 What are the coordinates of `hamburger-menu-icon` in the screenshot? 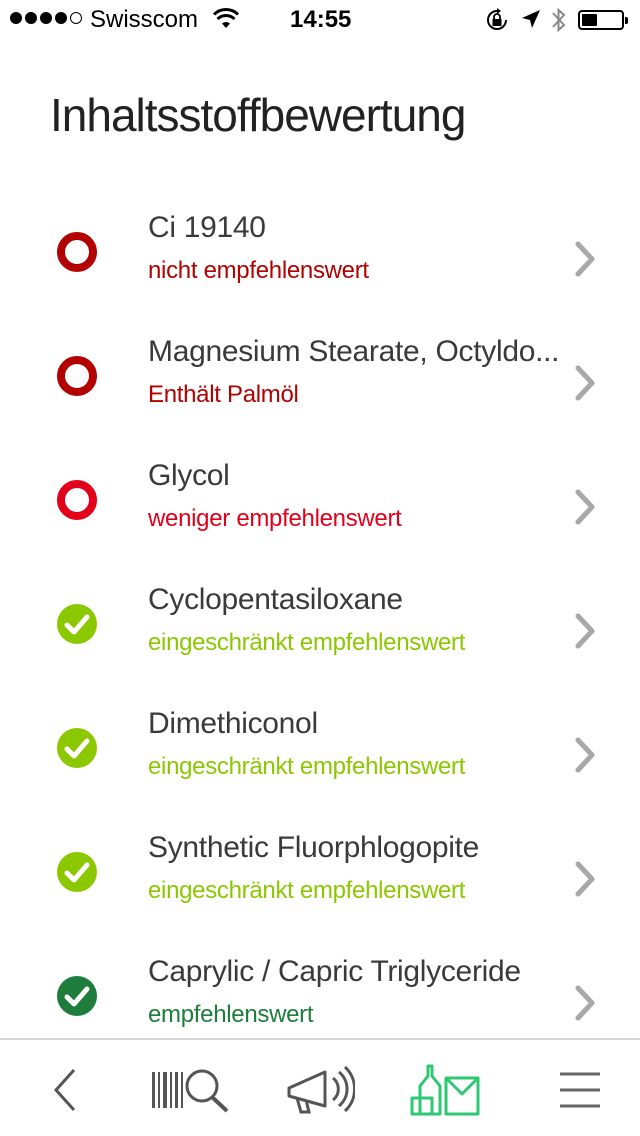 It's located at (580, 1090).